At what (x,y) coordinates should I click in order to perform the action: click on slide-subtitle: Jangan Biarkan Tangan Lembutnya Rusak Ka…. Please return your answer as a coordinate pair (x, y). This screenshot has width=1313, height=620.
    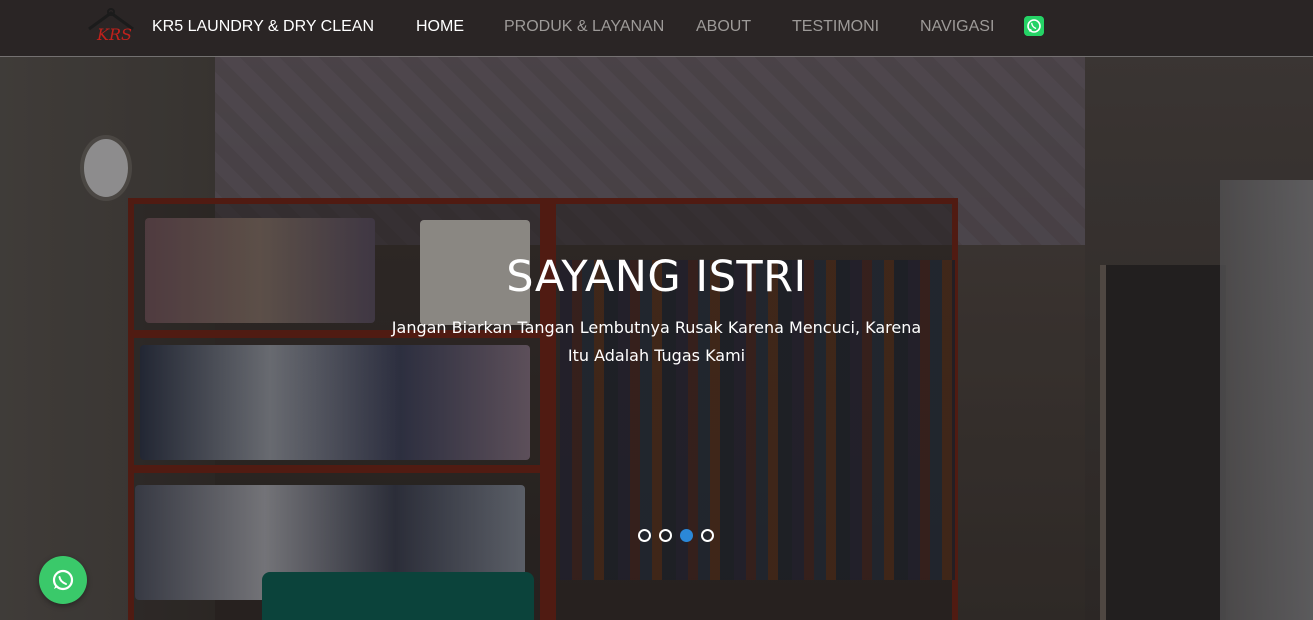
    Looking at the image, I should click on (656, 341).